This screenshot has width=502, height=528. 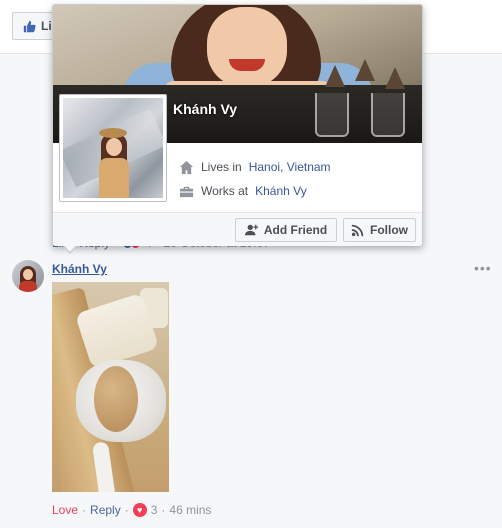 I want to click on hovercard-caret, so click(x=70, y=249).